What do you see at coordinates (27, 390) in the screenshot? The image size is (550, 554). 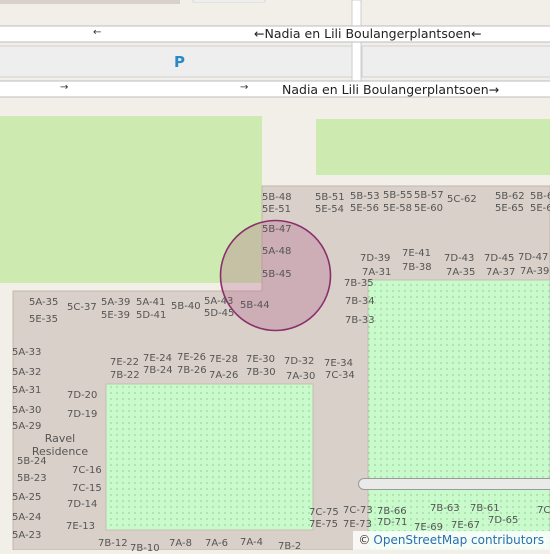 I see `housenumber-label: 5A-31` at bounding box center [27, 390].